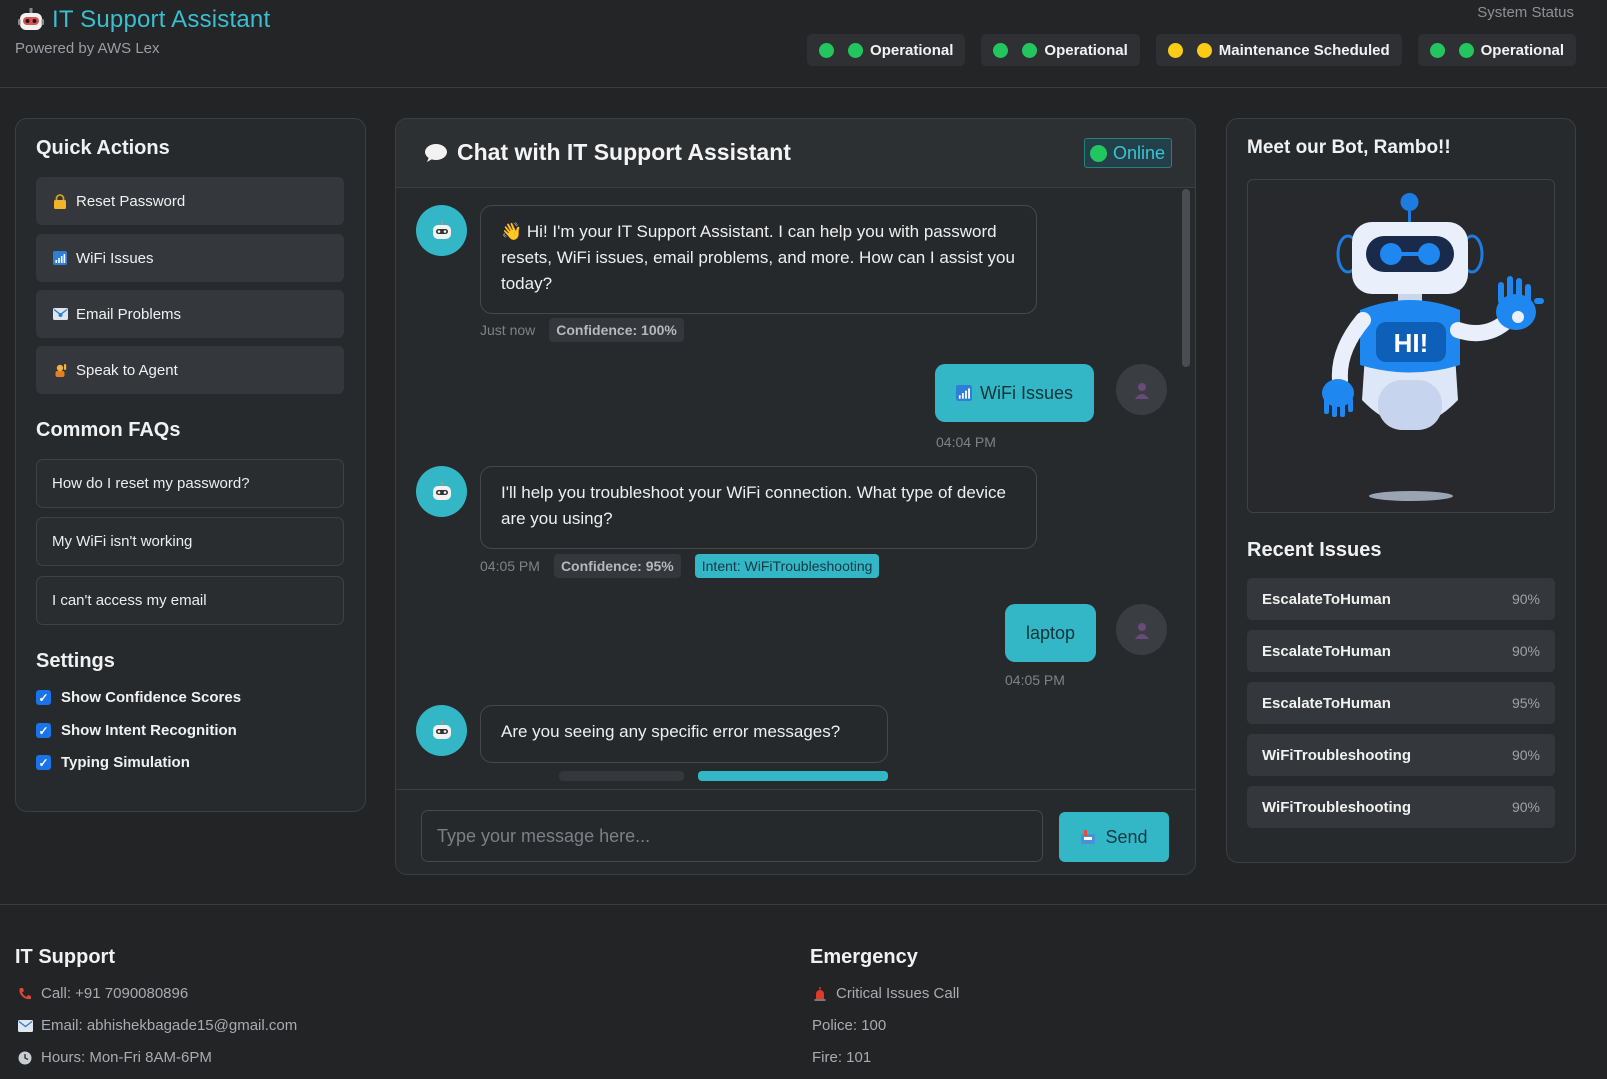  I want to click on app-title: IT Support Assistant, so click(161, 19).